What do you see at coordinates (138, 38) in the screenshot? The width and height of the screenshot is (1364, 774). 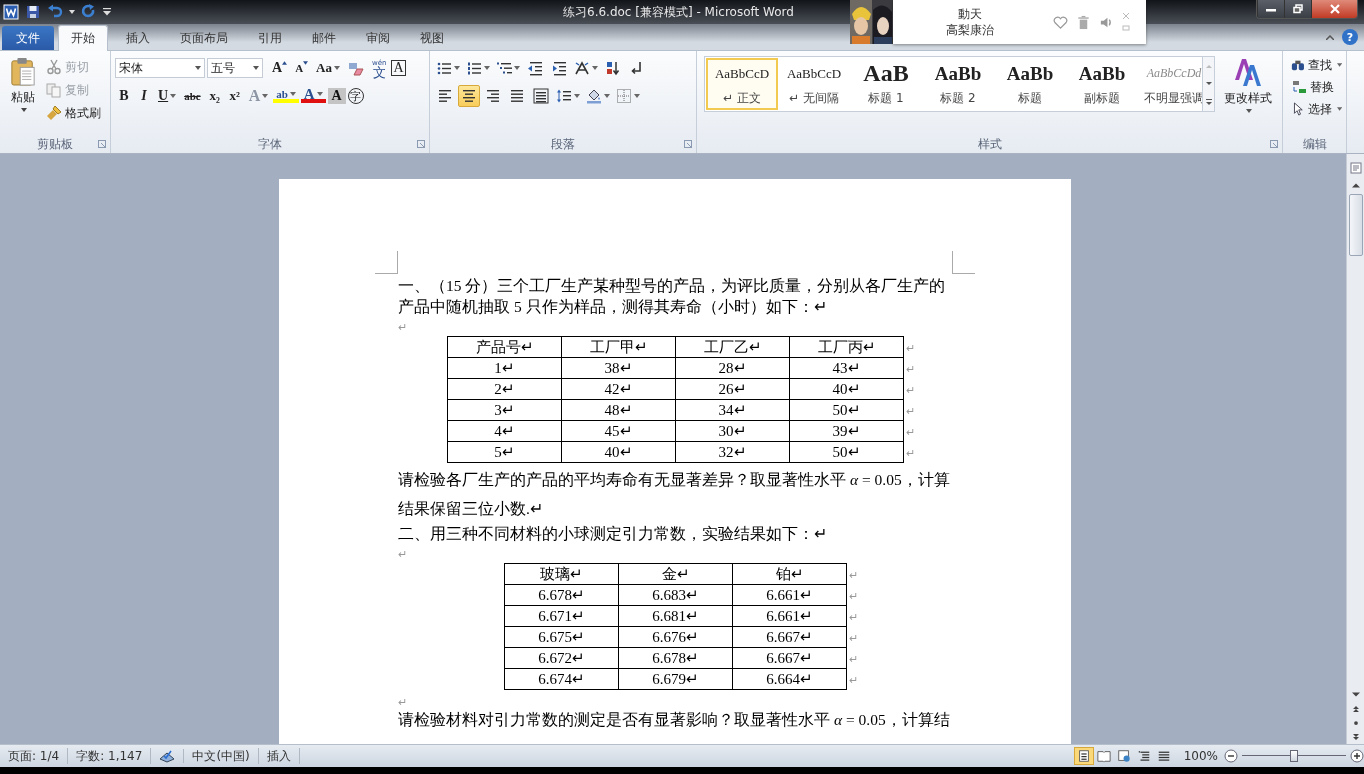 I see `ribbon-tab: 插入` at bounding box center [138, 38].